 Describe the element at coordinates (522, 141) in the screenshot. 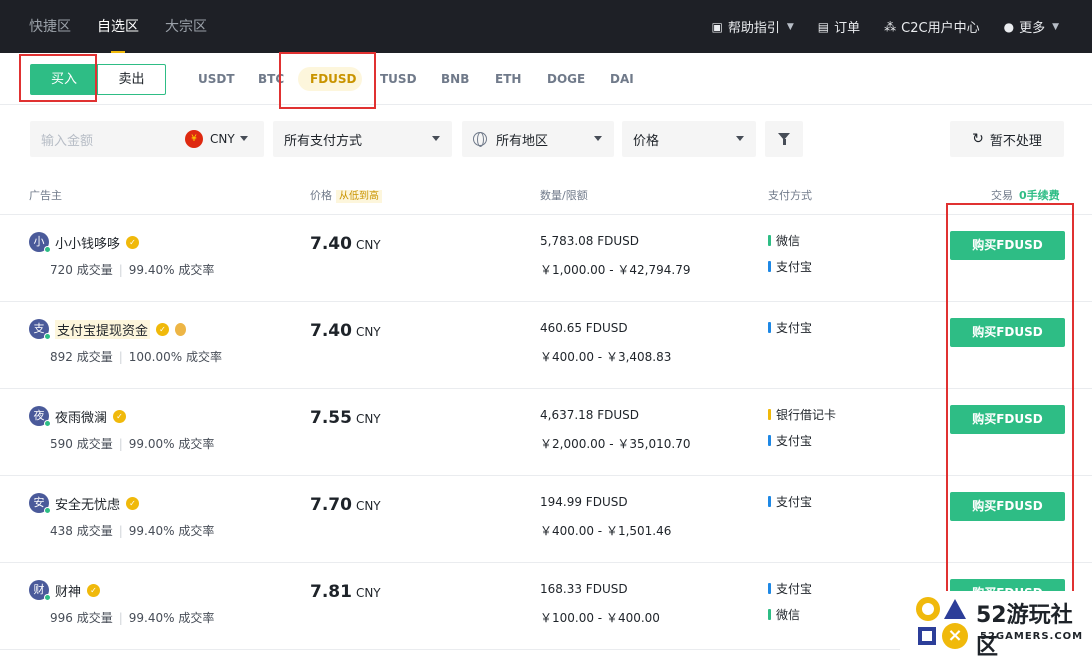

I see `region-value: 所有地区` at that location.